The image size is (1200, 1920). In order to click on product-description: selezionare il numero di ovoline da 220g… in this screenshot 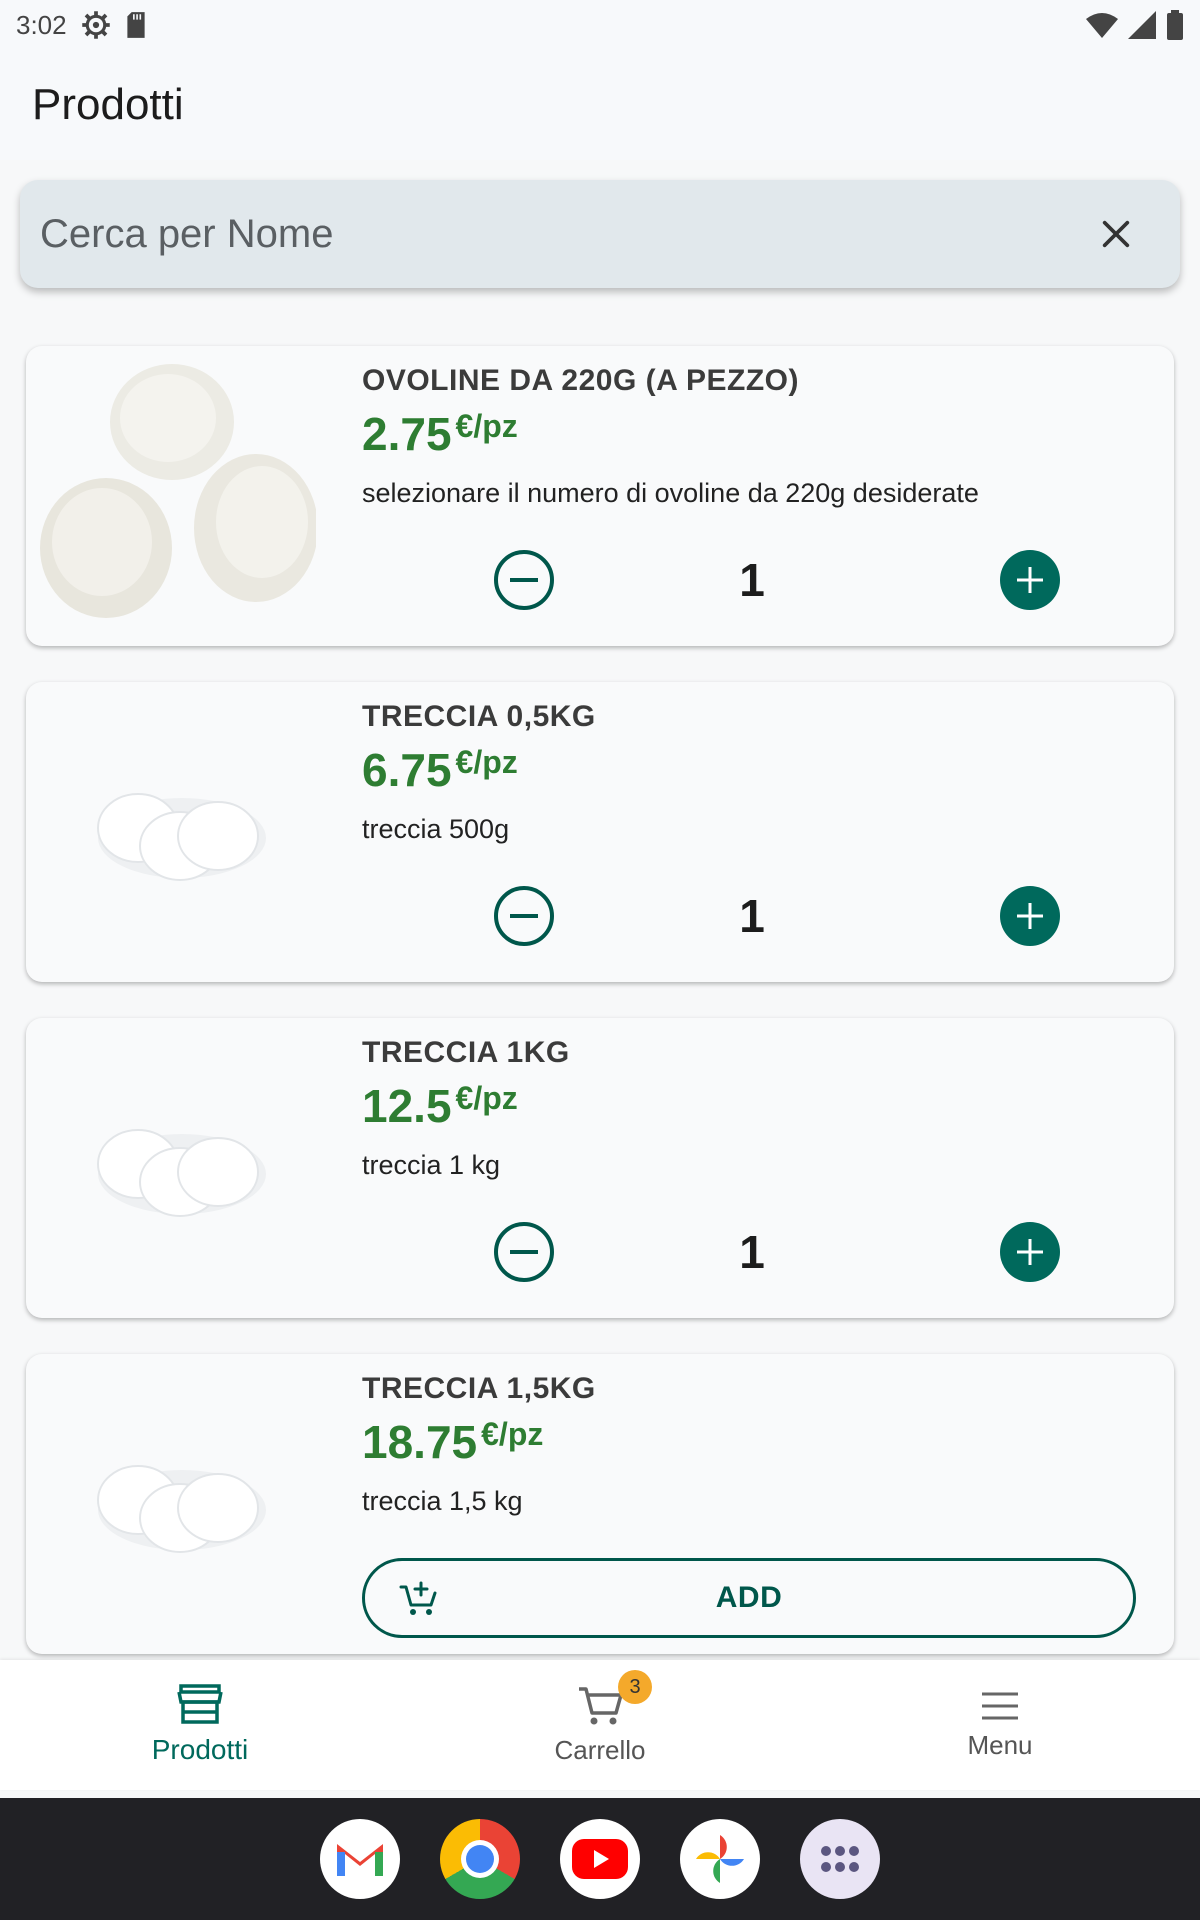, I will do `click(670, 493)`.